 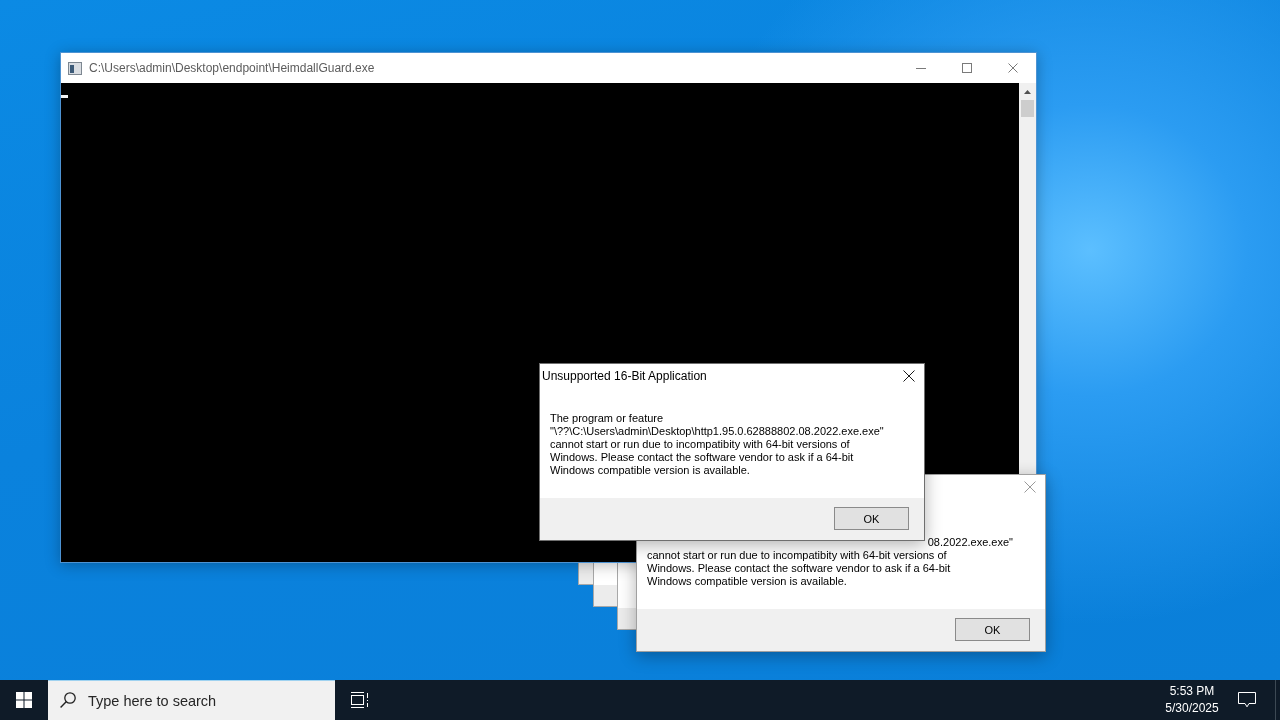 What do you see at coordinates (1192, 700) in the screenshot?
I see `taskbar-clock: 5:53 PM 5/30/2025` at bounding box center [1192, 700].